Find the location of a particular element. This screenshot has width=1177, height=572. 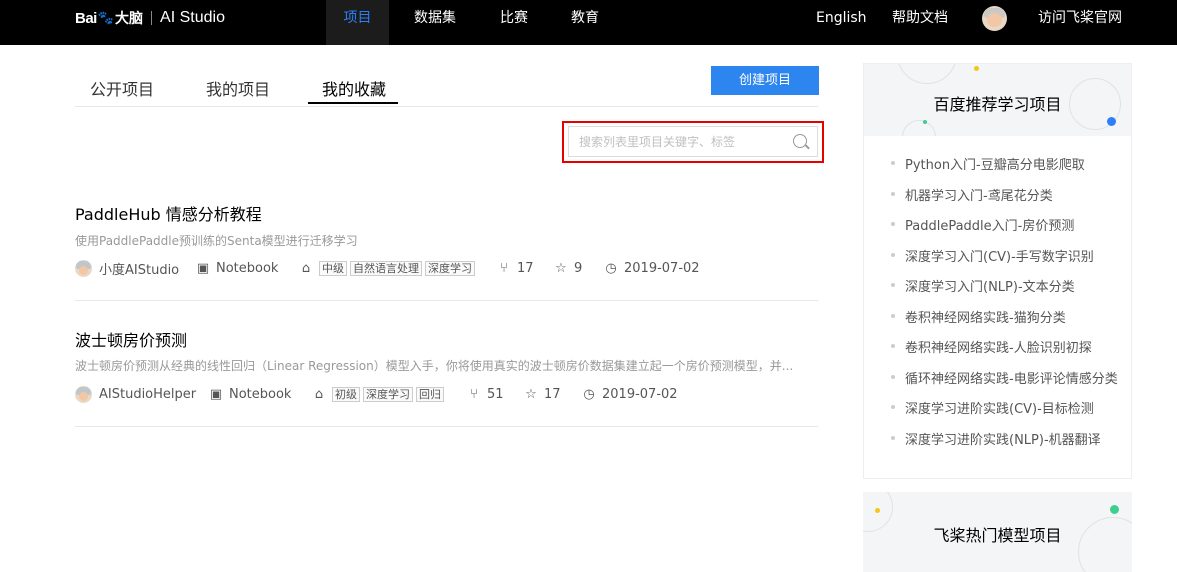

search-input is located at coordinates (674, 141).